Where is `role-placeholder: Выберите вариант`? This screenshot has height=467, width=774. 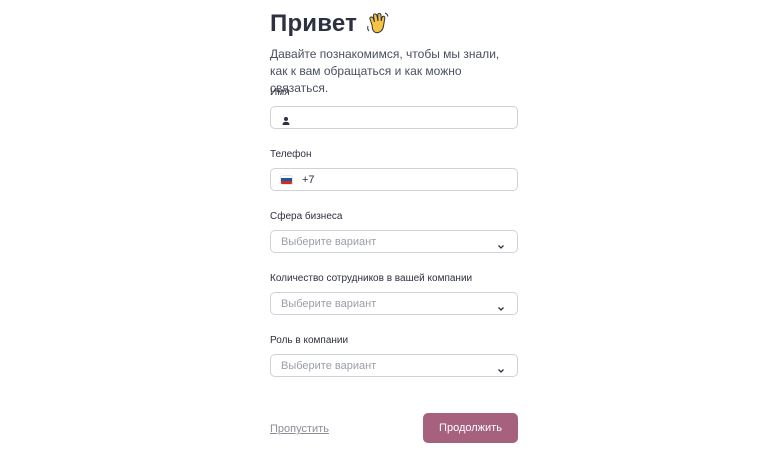 role-placeholder: Выберите вариант is located at coordinates (329, 365).